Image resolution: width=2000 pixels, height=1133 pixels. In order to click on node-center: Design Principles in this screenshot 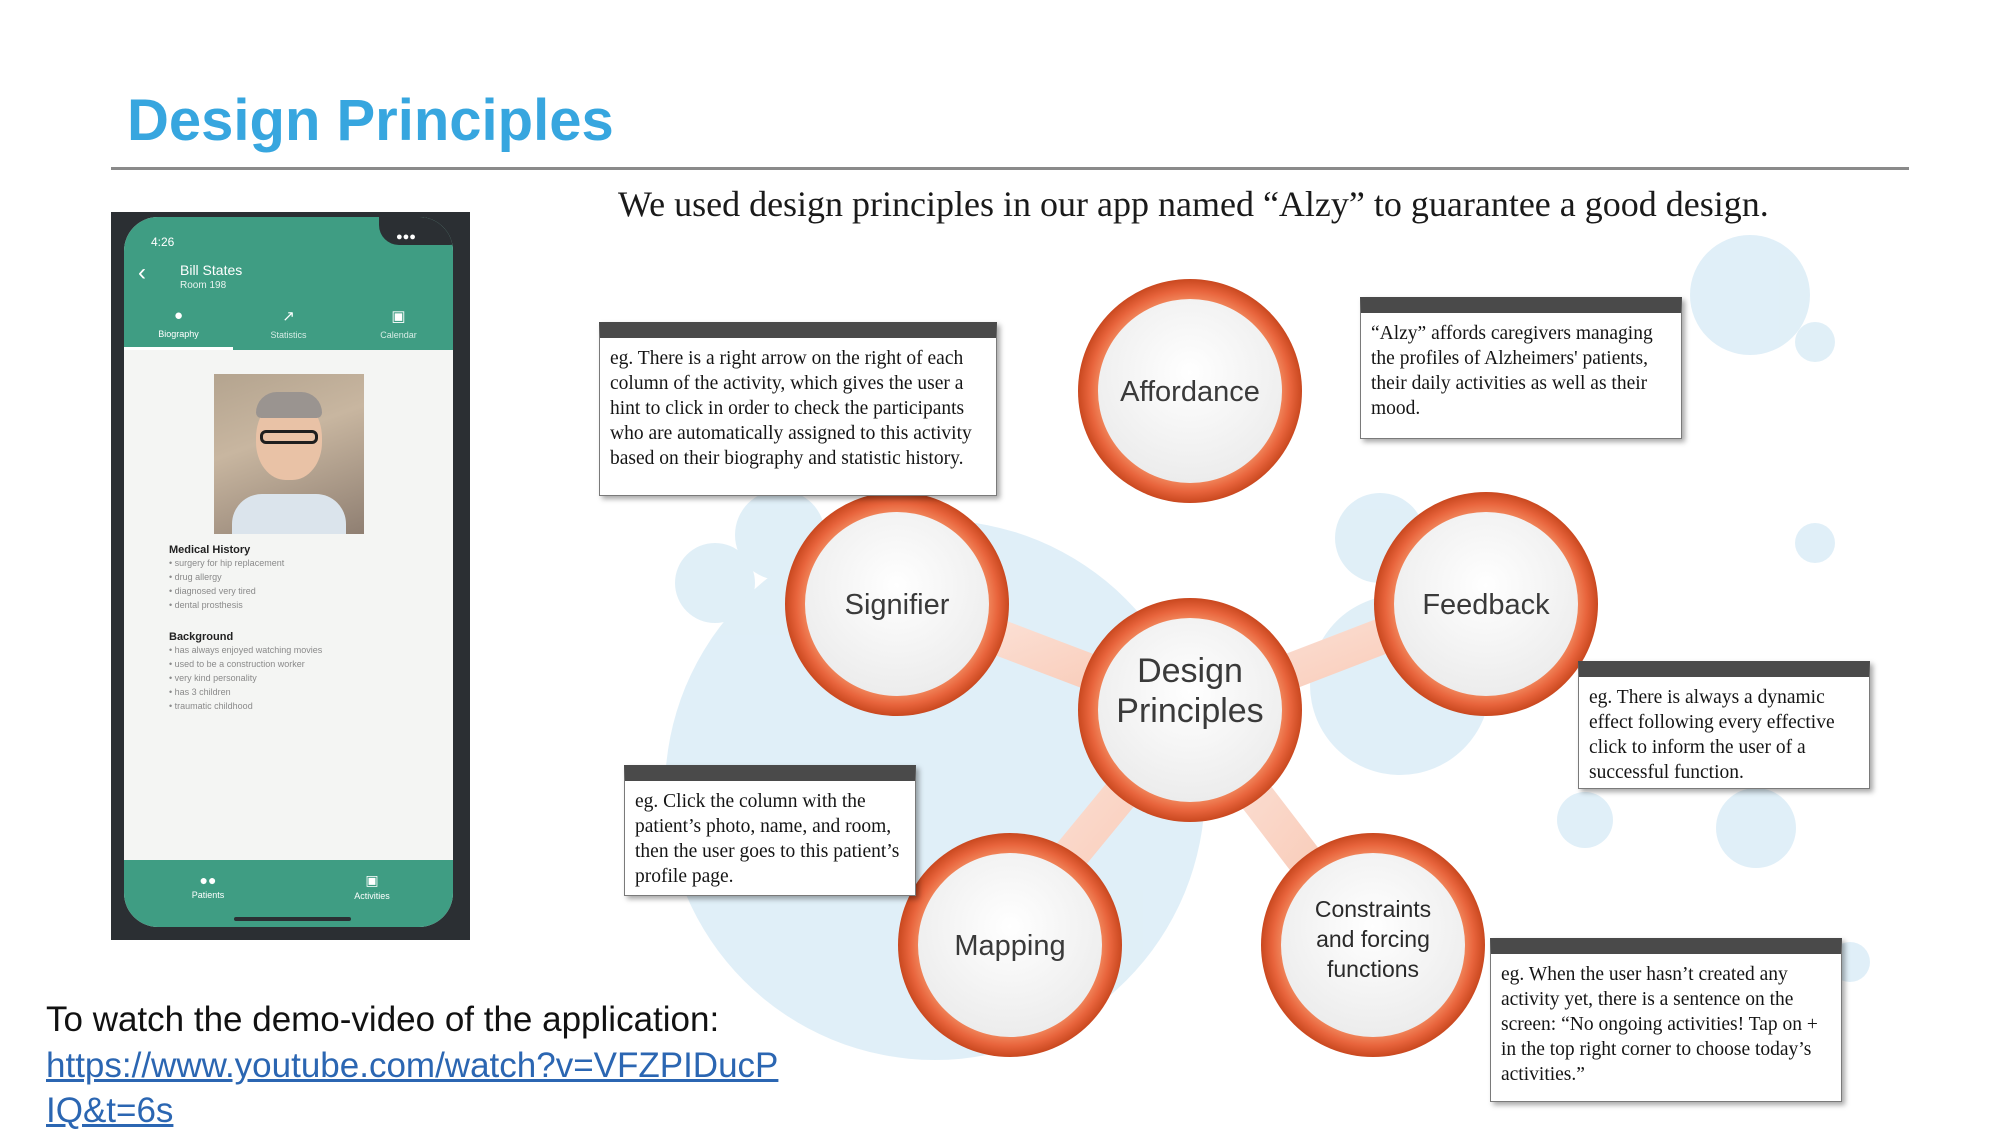, I will do `click(1190, 710)`.